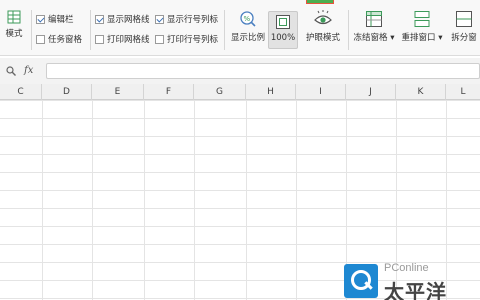 The image size is (480, 300). Describe the element at coordinates (271, 92) in the screenshot. I see `column-header-h: H` at that location.